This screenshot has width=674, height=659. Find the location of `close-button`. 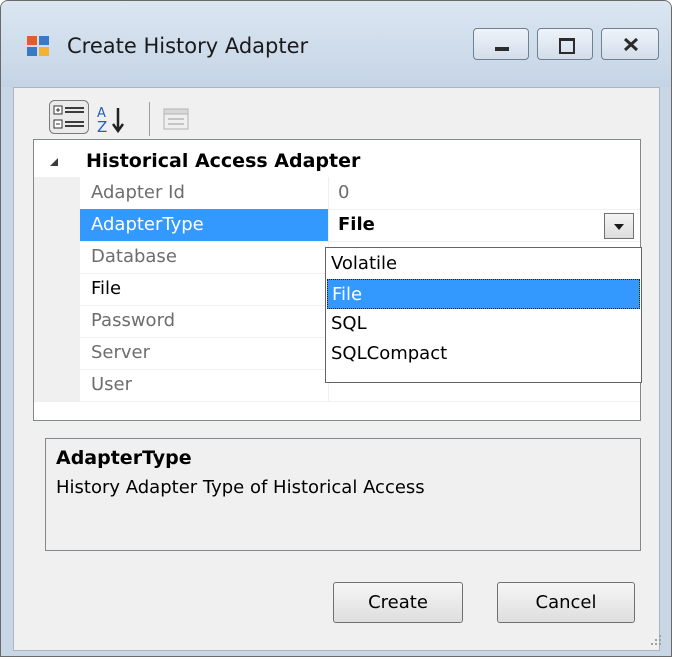

close-button is located at coordinates (630, 44).